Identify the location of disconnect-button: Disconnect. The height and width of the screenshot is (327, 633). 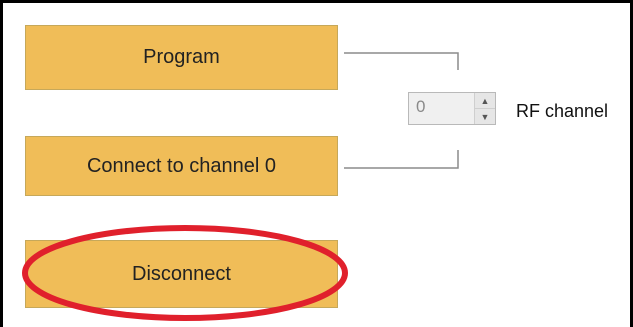
(181, 274).